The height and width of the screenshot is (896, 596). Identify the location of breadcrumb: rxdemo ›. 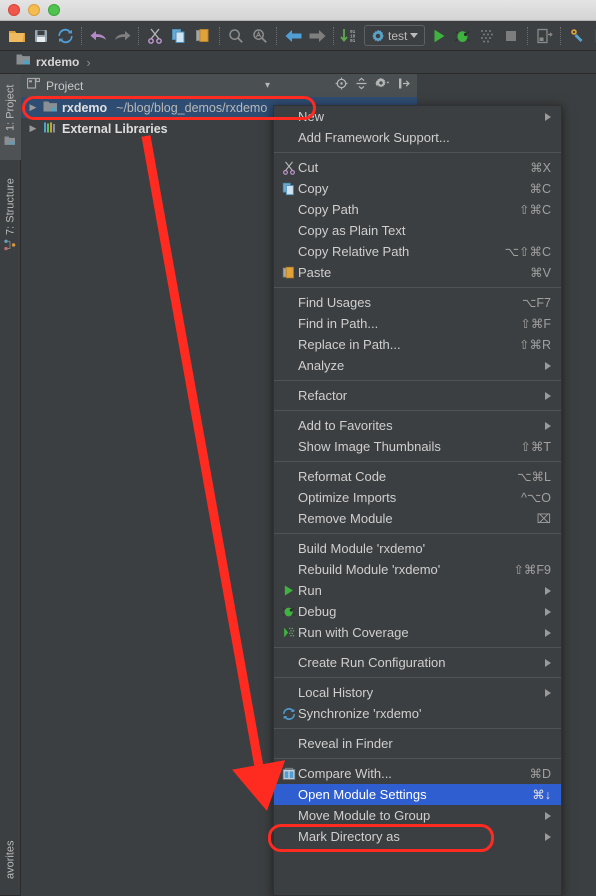
(298, 62).